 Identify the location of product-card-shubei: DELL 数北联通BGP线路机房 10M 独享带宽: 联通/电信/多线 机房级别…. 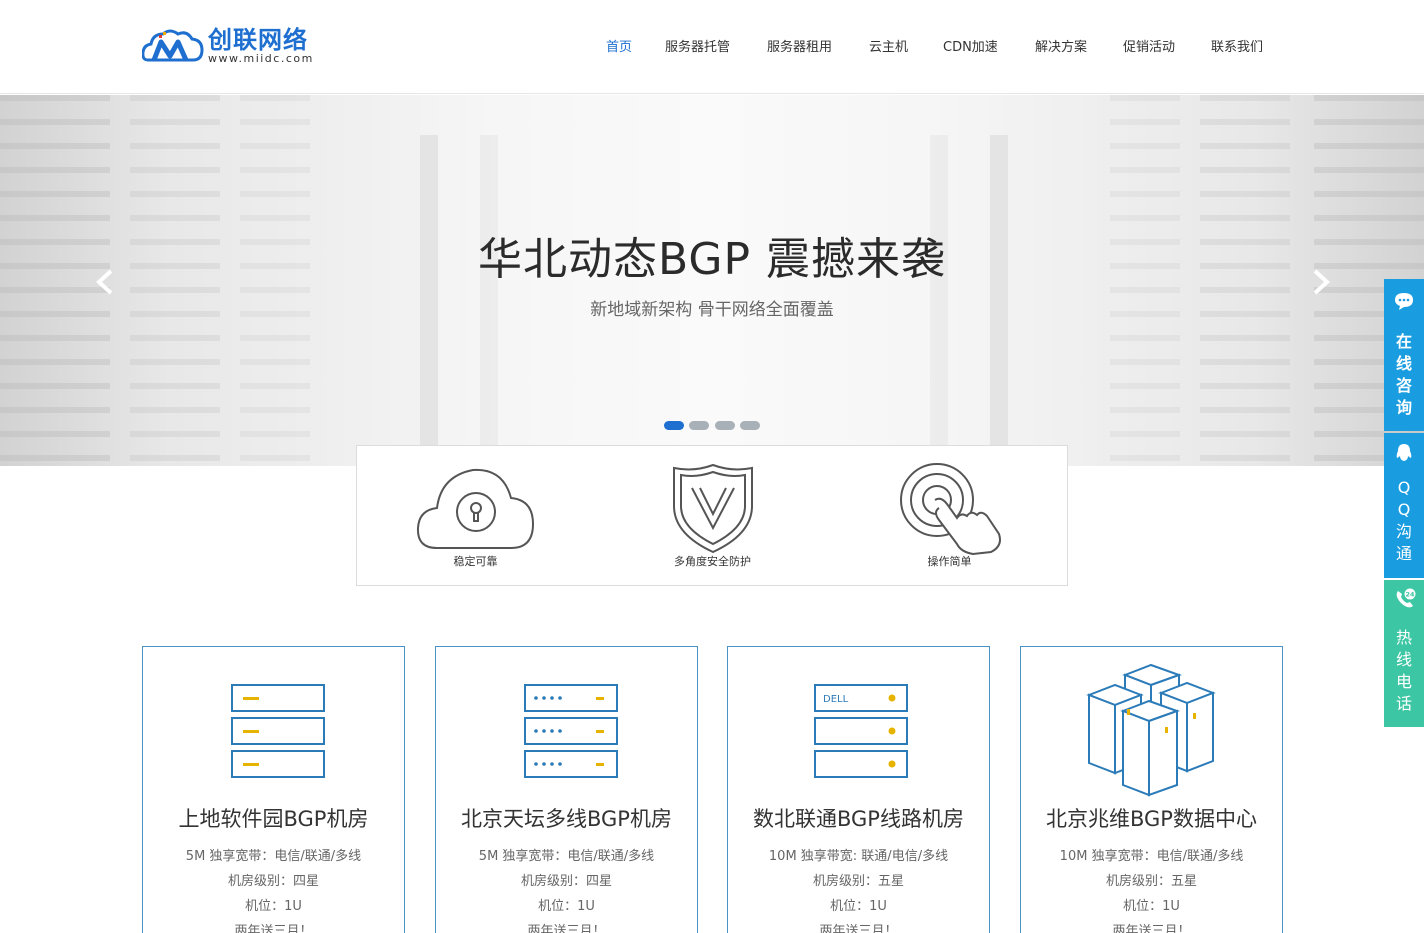
(858, 789).